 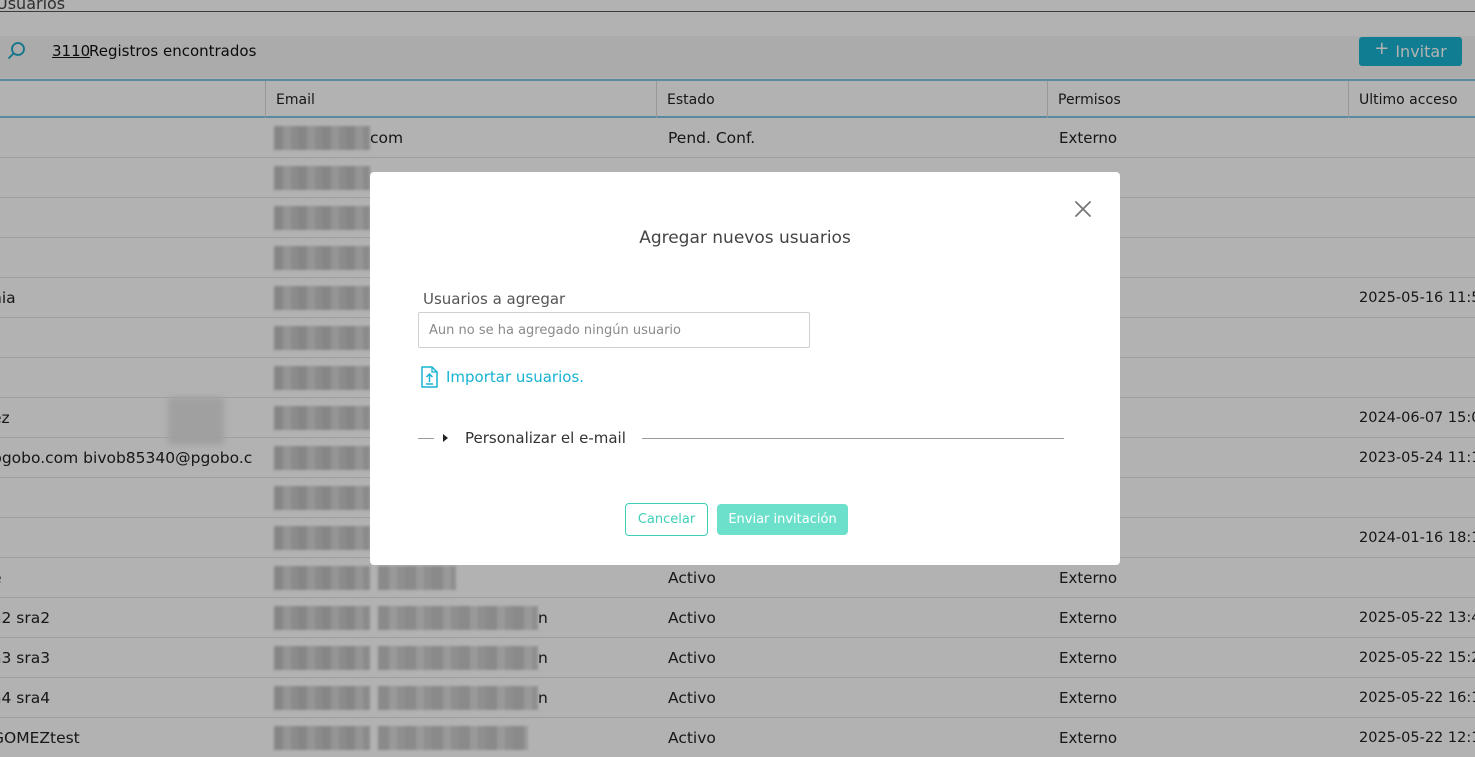 What do you see at coordinates (429, 377) in the screenshot?
I see `file-upload-icon` at bounding box center [429, 377].